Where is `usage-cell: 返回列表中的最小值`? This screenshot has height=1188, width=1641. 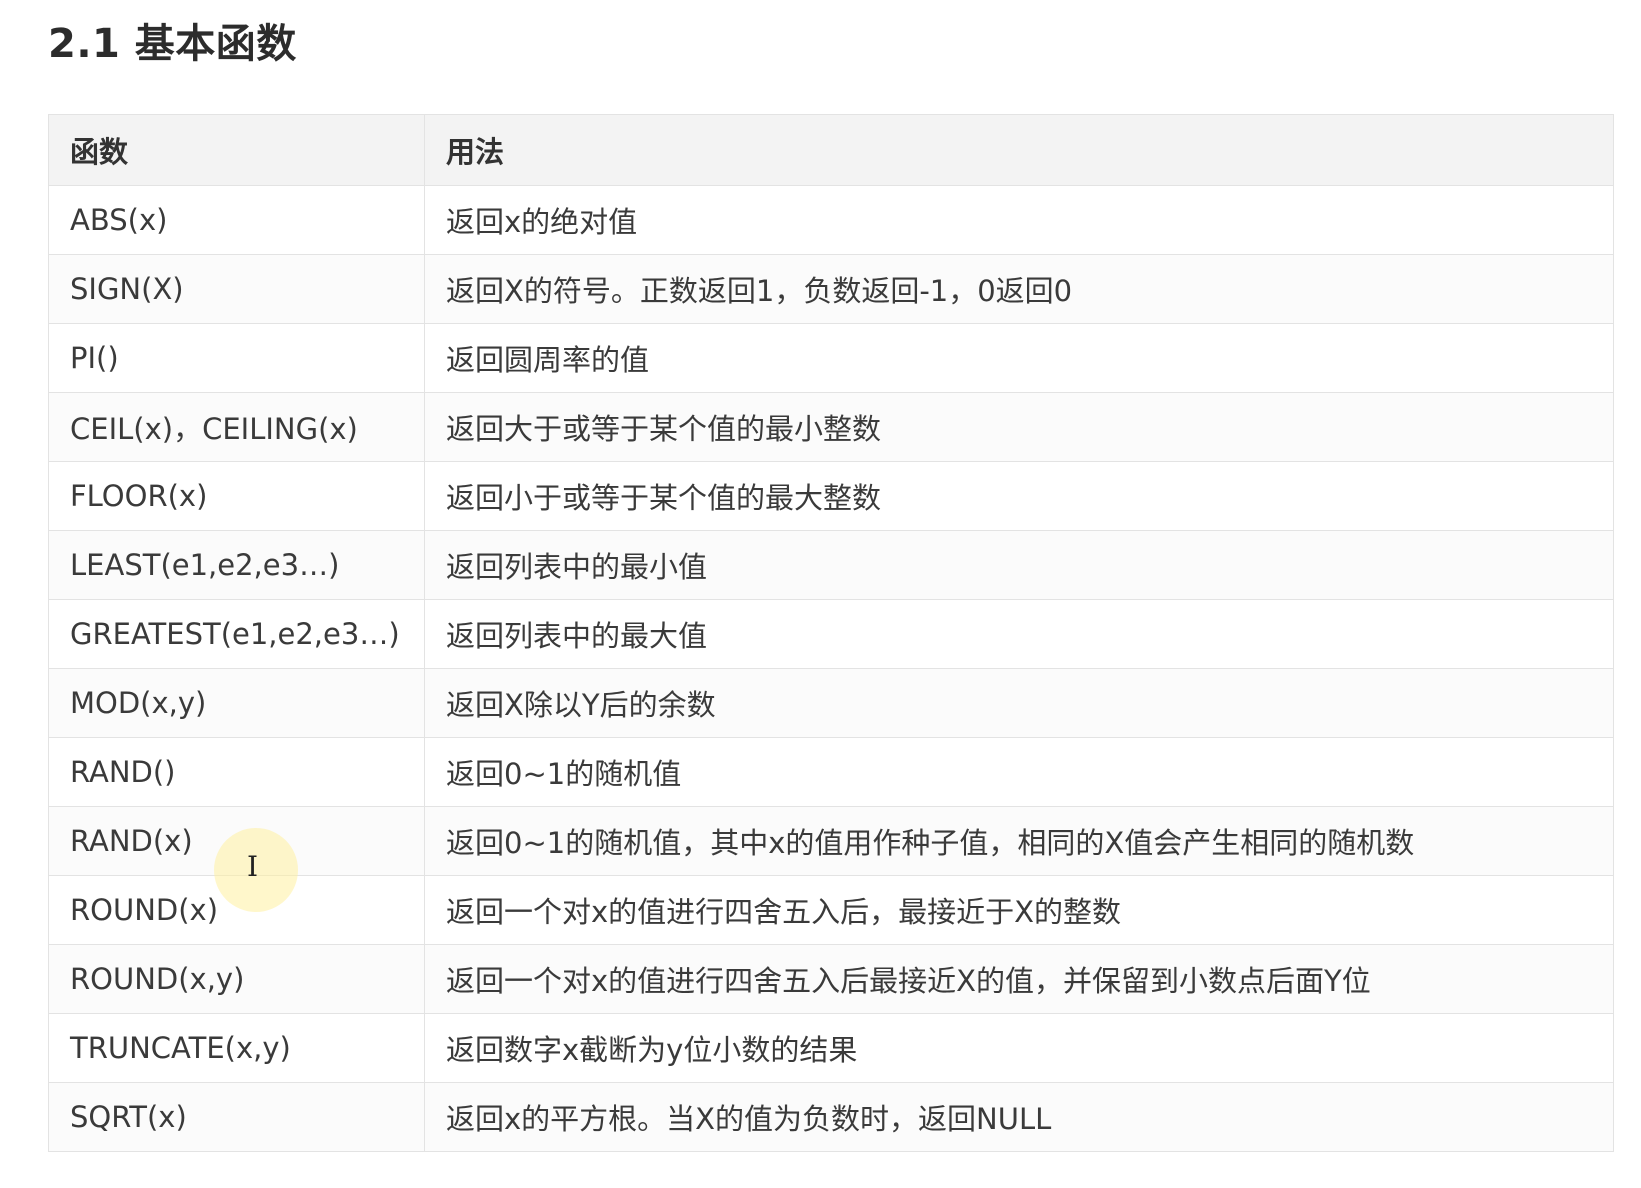 usage-cell: 返回列表中的最小值 is located at coordinates (1019, 565).